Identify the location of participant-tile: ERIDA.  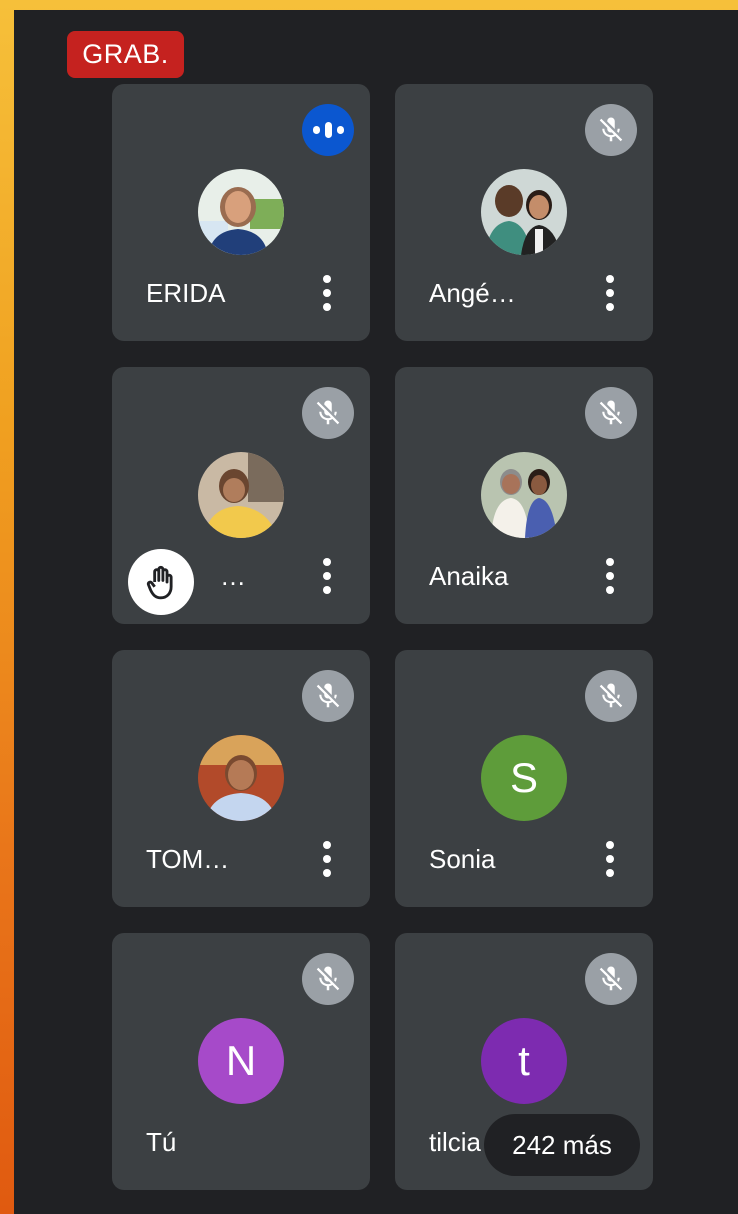
(241, 212).